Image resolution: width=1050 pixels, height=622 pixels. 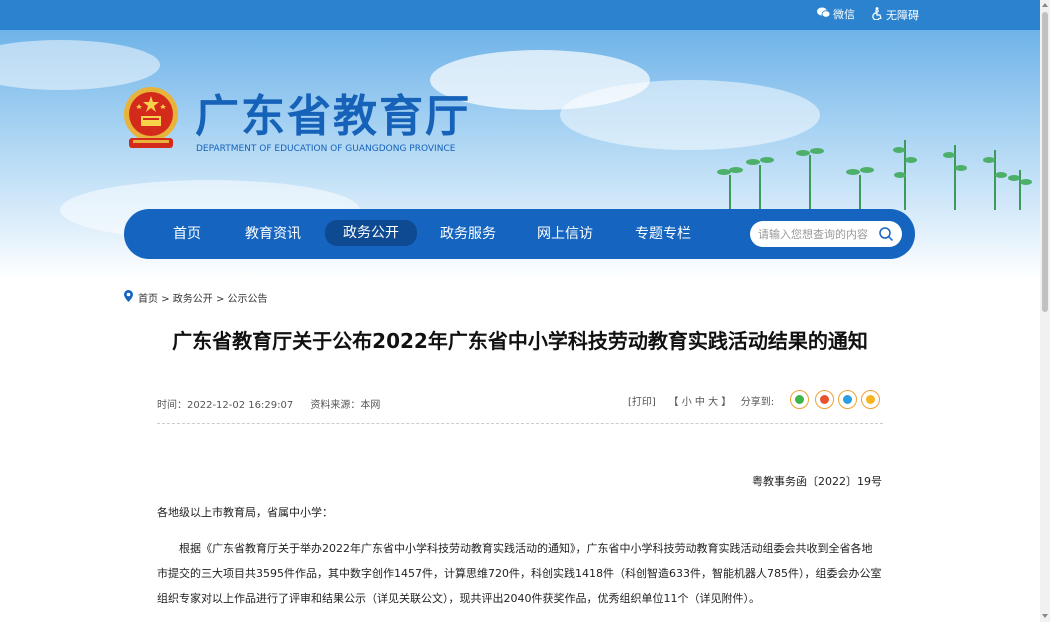 I want to click on share-wechat-button, so click(x=799, y=399).